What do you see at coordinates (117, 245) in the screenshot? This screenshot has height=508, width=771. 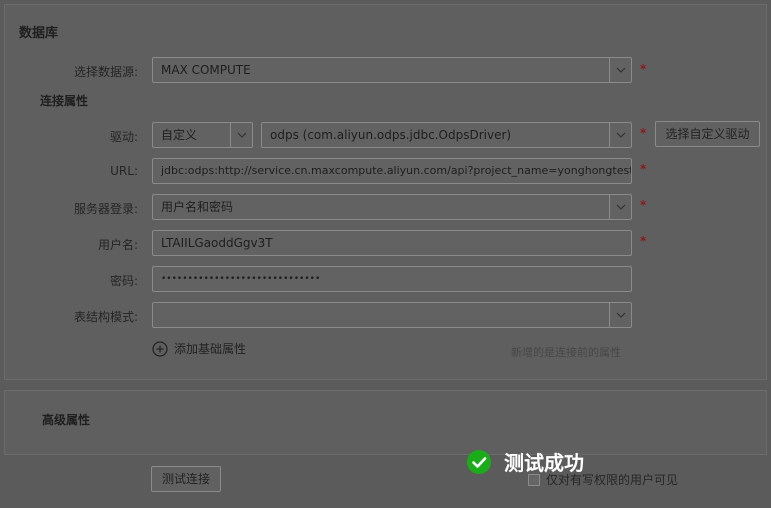 I see `username-label: 用户名:` at bounding box center [117, 245].